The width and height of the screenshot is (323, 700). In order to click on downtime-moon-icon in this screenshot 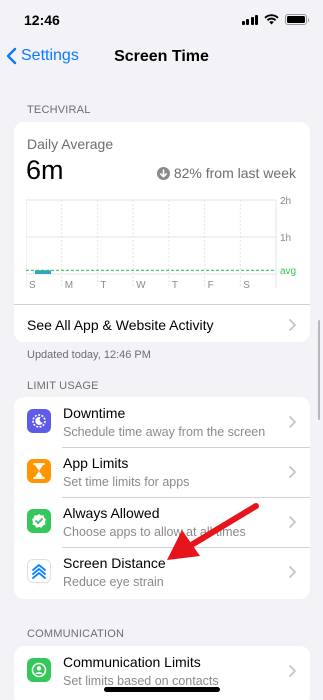, I will do `click(39, 421)`.